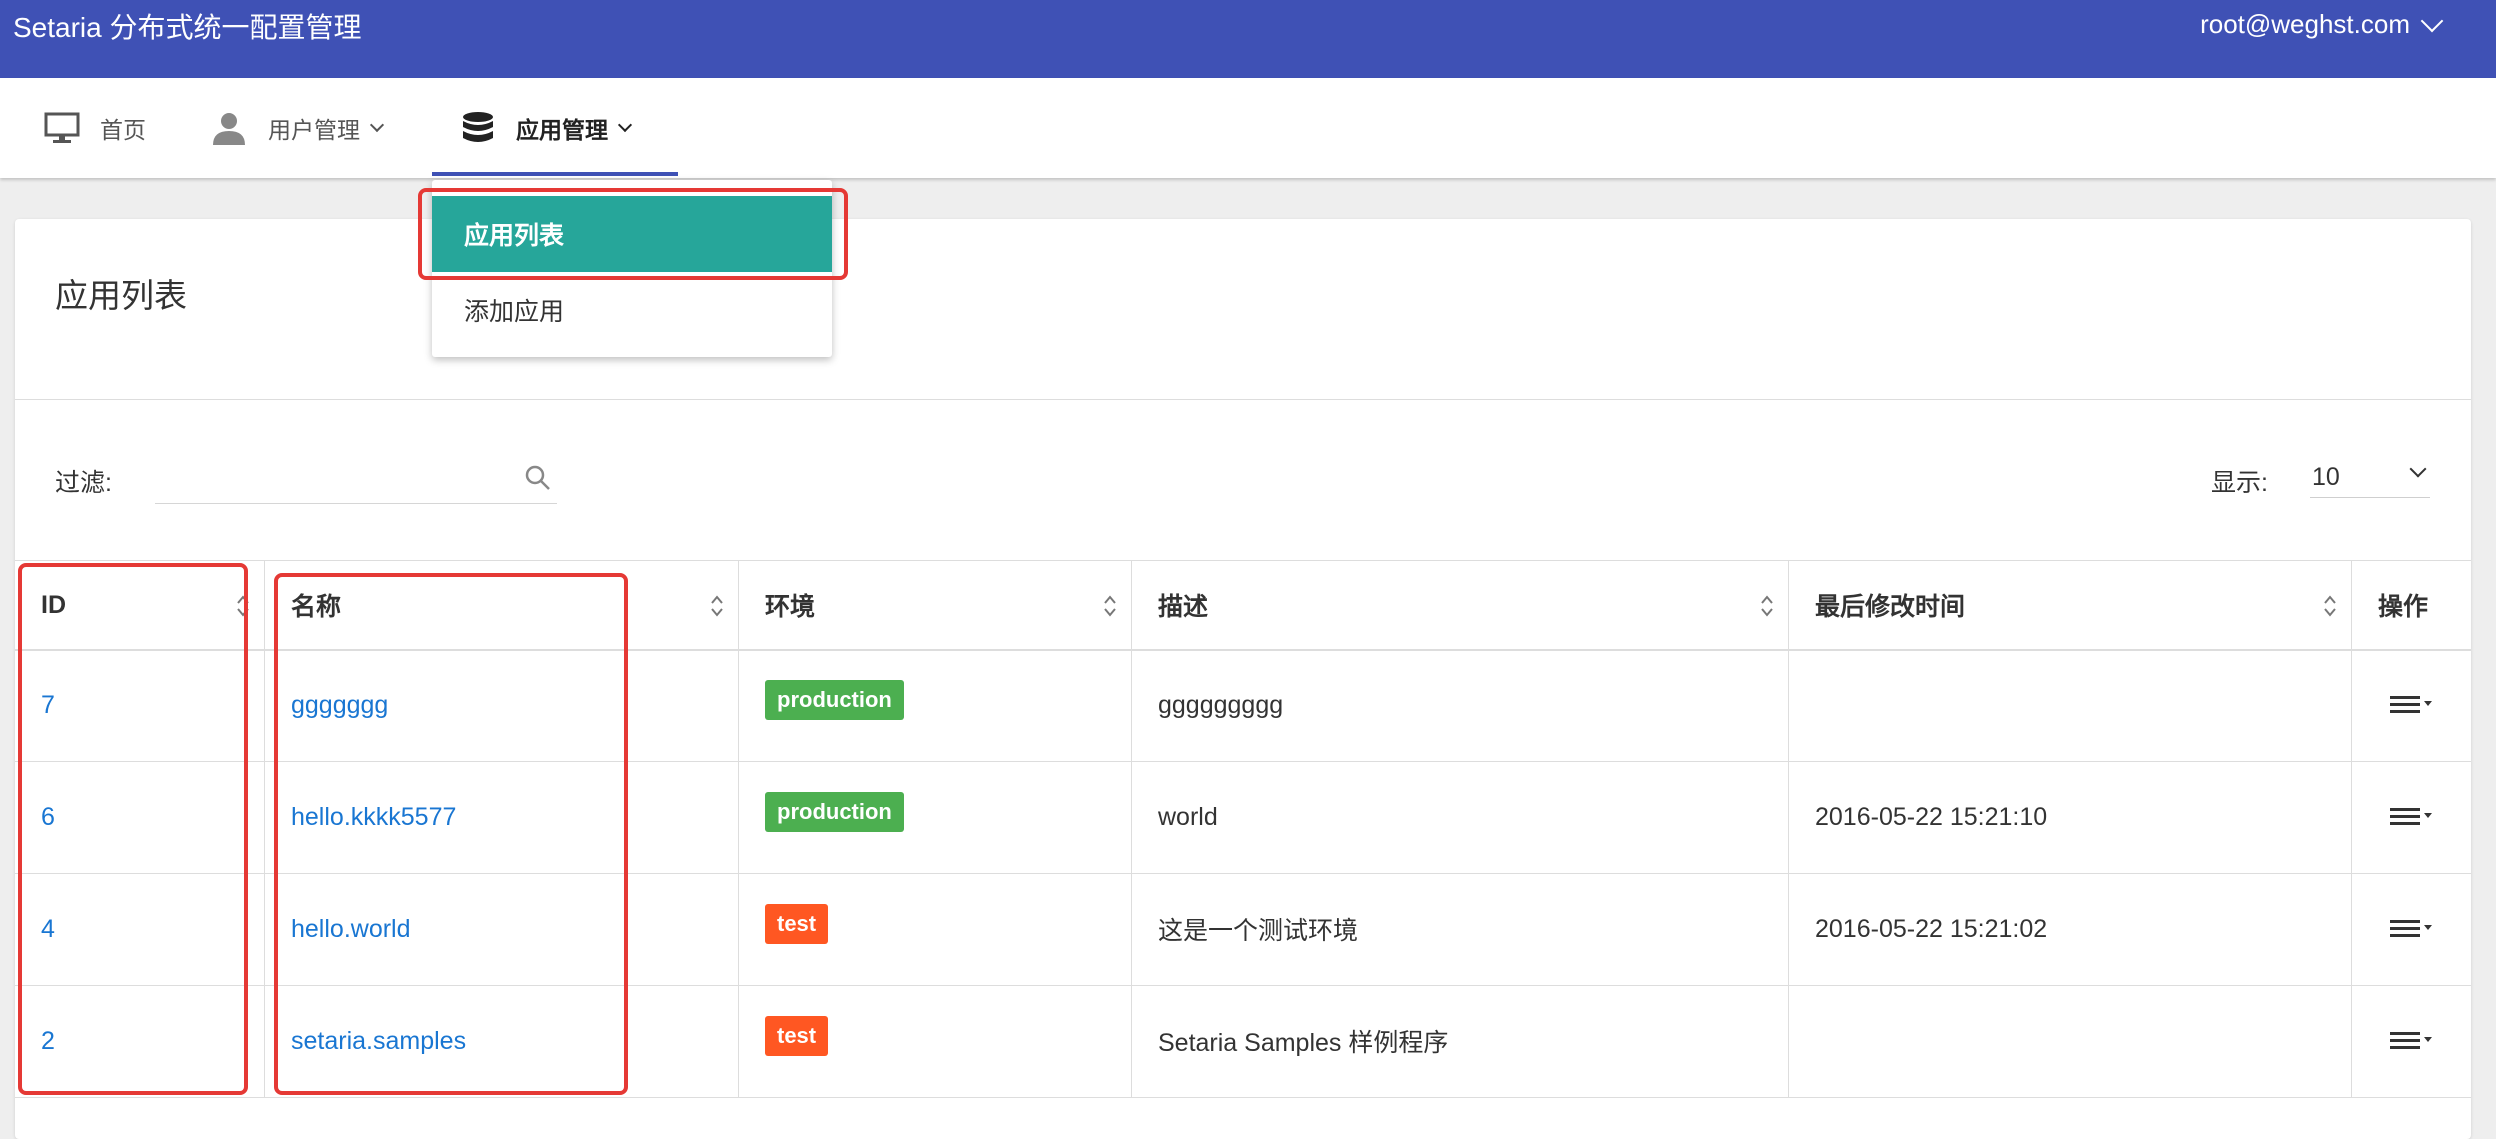 Image resolution: width=2496 pixels, height=1139 pixels. I want to click on account-menu: root@weghst.com, so click(2322, 24).